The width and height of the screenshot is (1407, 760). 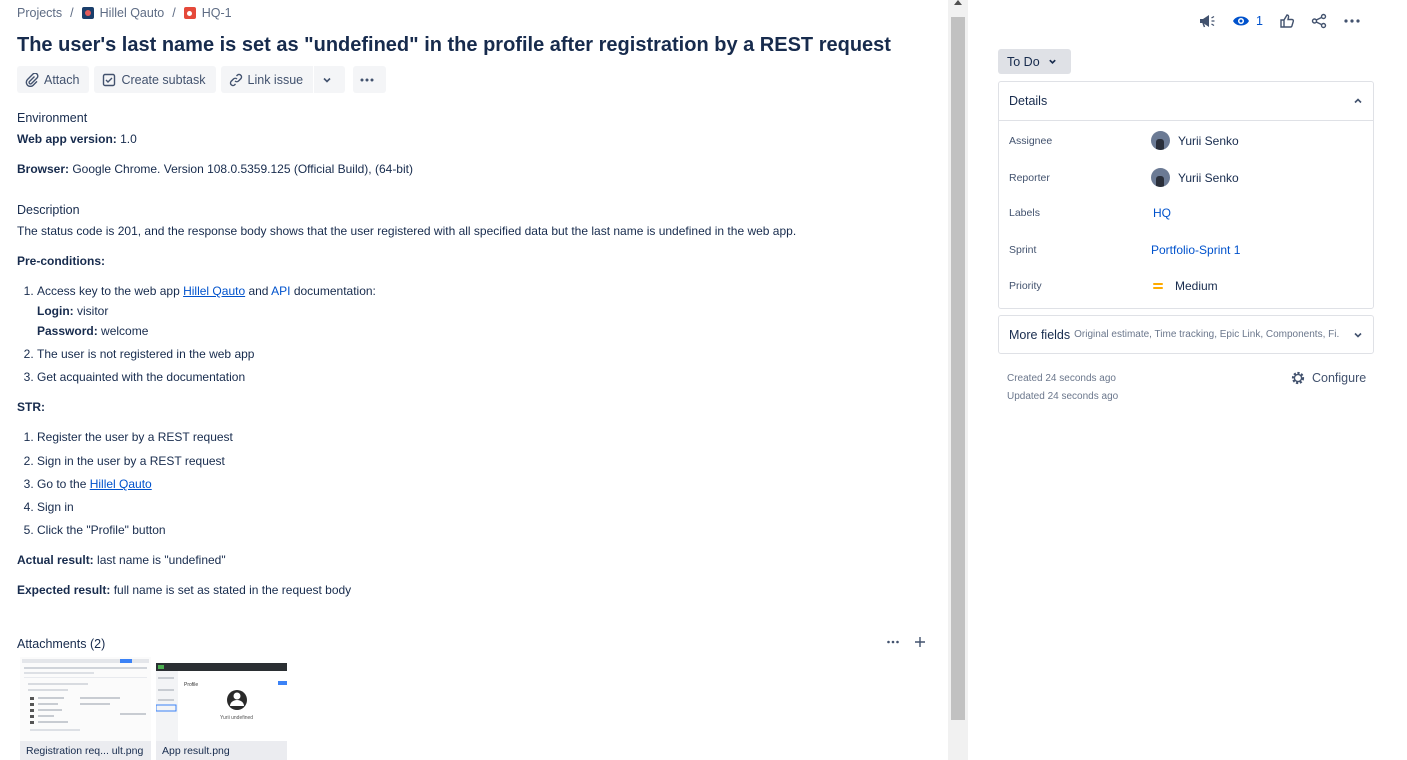 What do you see at coordinates (1113, 286) in the screenshot?
I see `priority-row: Priority Medium` at bounding box center [1113, 286].